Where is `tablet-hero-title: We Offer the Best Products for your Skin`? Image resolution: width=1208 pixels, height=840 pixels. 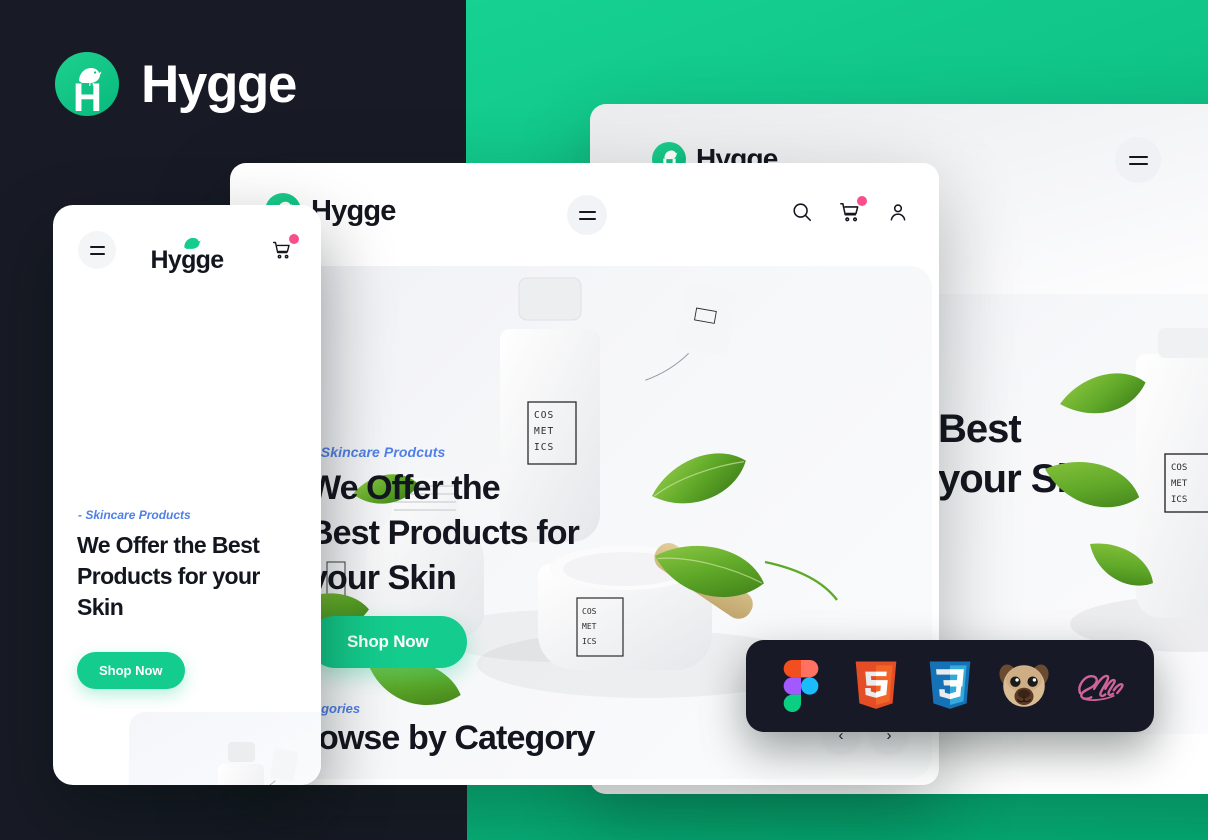
tablet-hero-title: We Offer the Best Products for your Skin is located at coordinates (444, 533).